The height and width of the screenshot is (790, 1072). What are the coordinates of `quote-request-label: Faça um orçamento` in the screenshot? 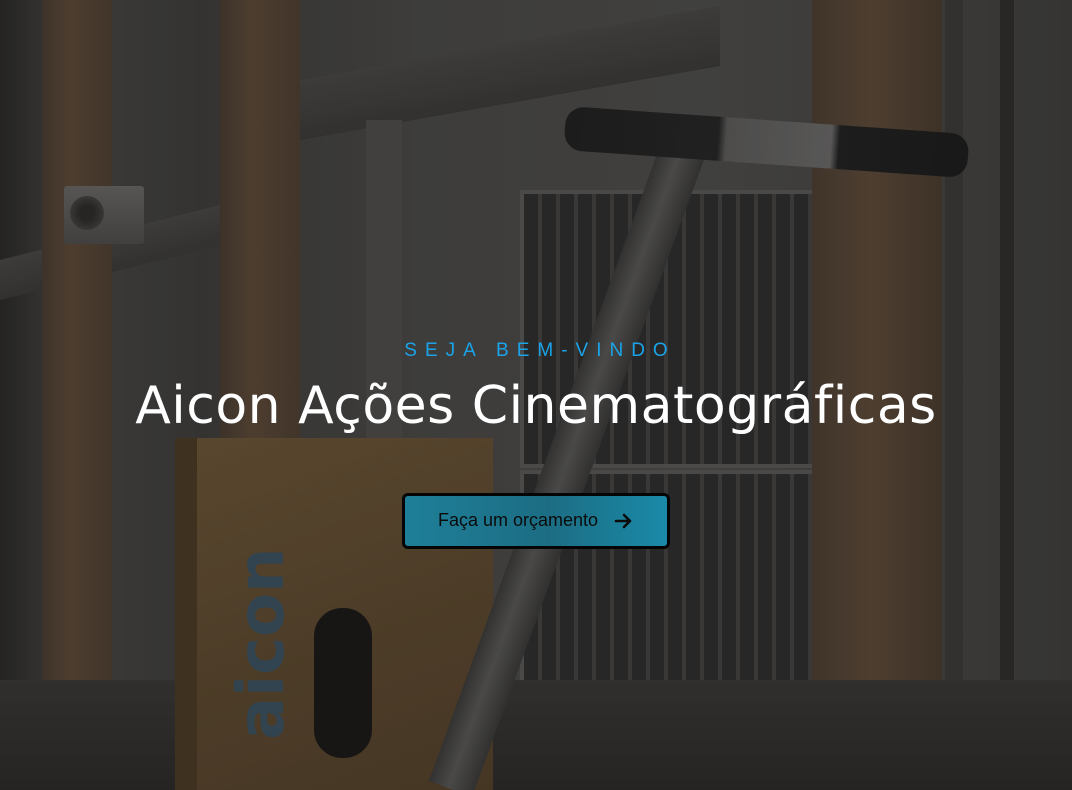 It's located at (518, 520).